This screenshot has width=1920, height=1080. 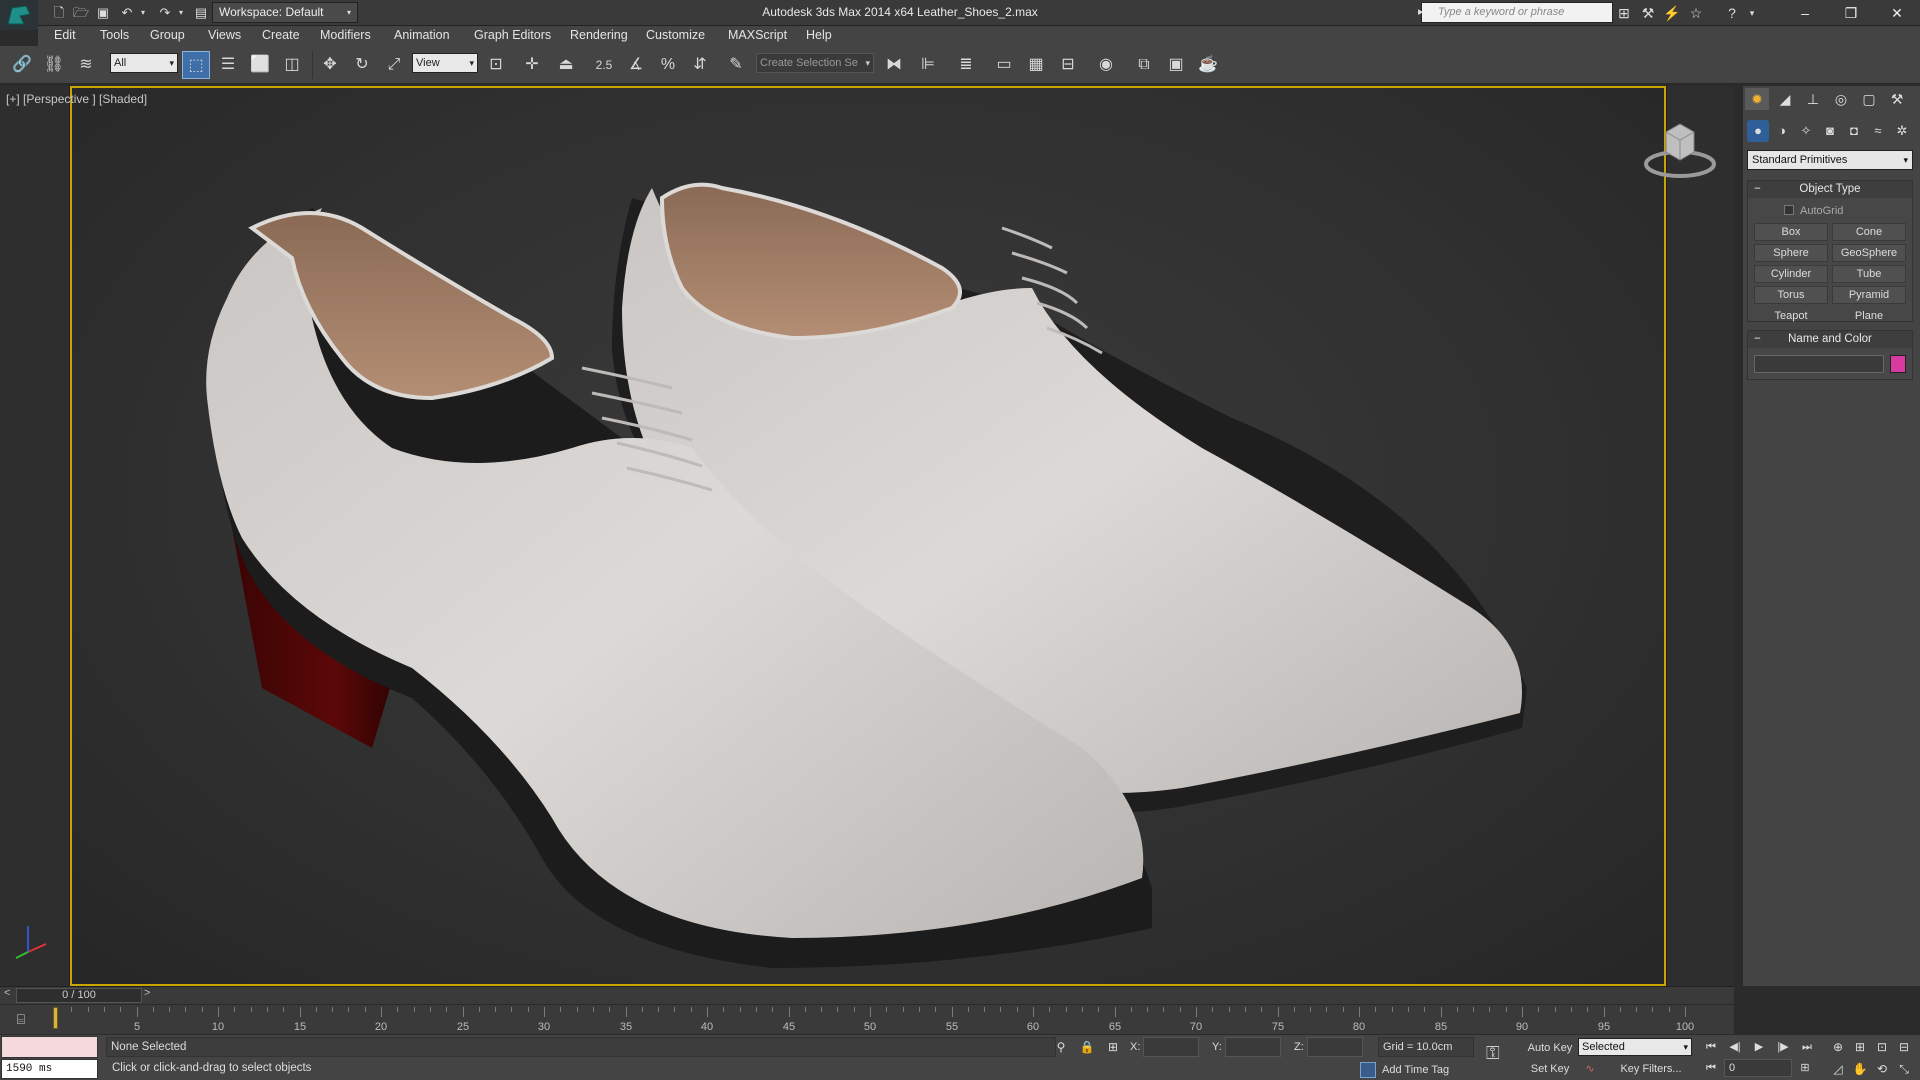 What do you see at coordinates (1904, 1047) in the screenshot?
I see `zoom-extents-all-icon: ⊟` at bounding box center [1904, 1047].